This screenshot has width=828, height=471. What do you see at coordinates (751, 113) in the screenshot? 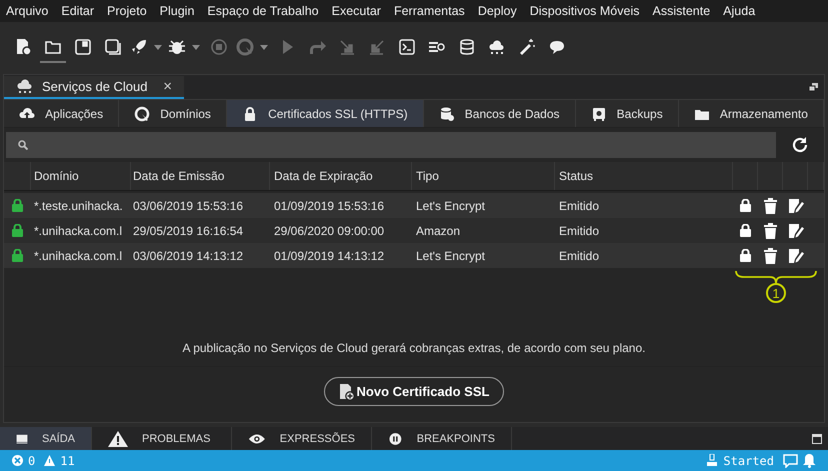
I see `tab: Armazenamento` at bounding box center [751, 113].